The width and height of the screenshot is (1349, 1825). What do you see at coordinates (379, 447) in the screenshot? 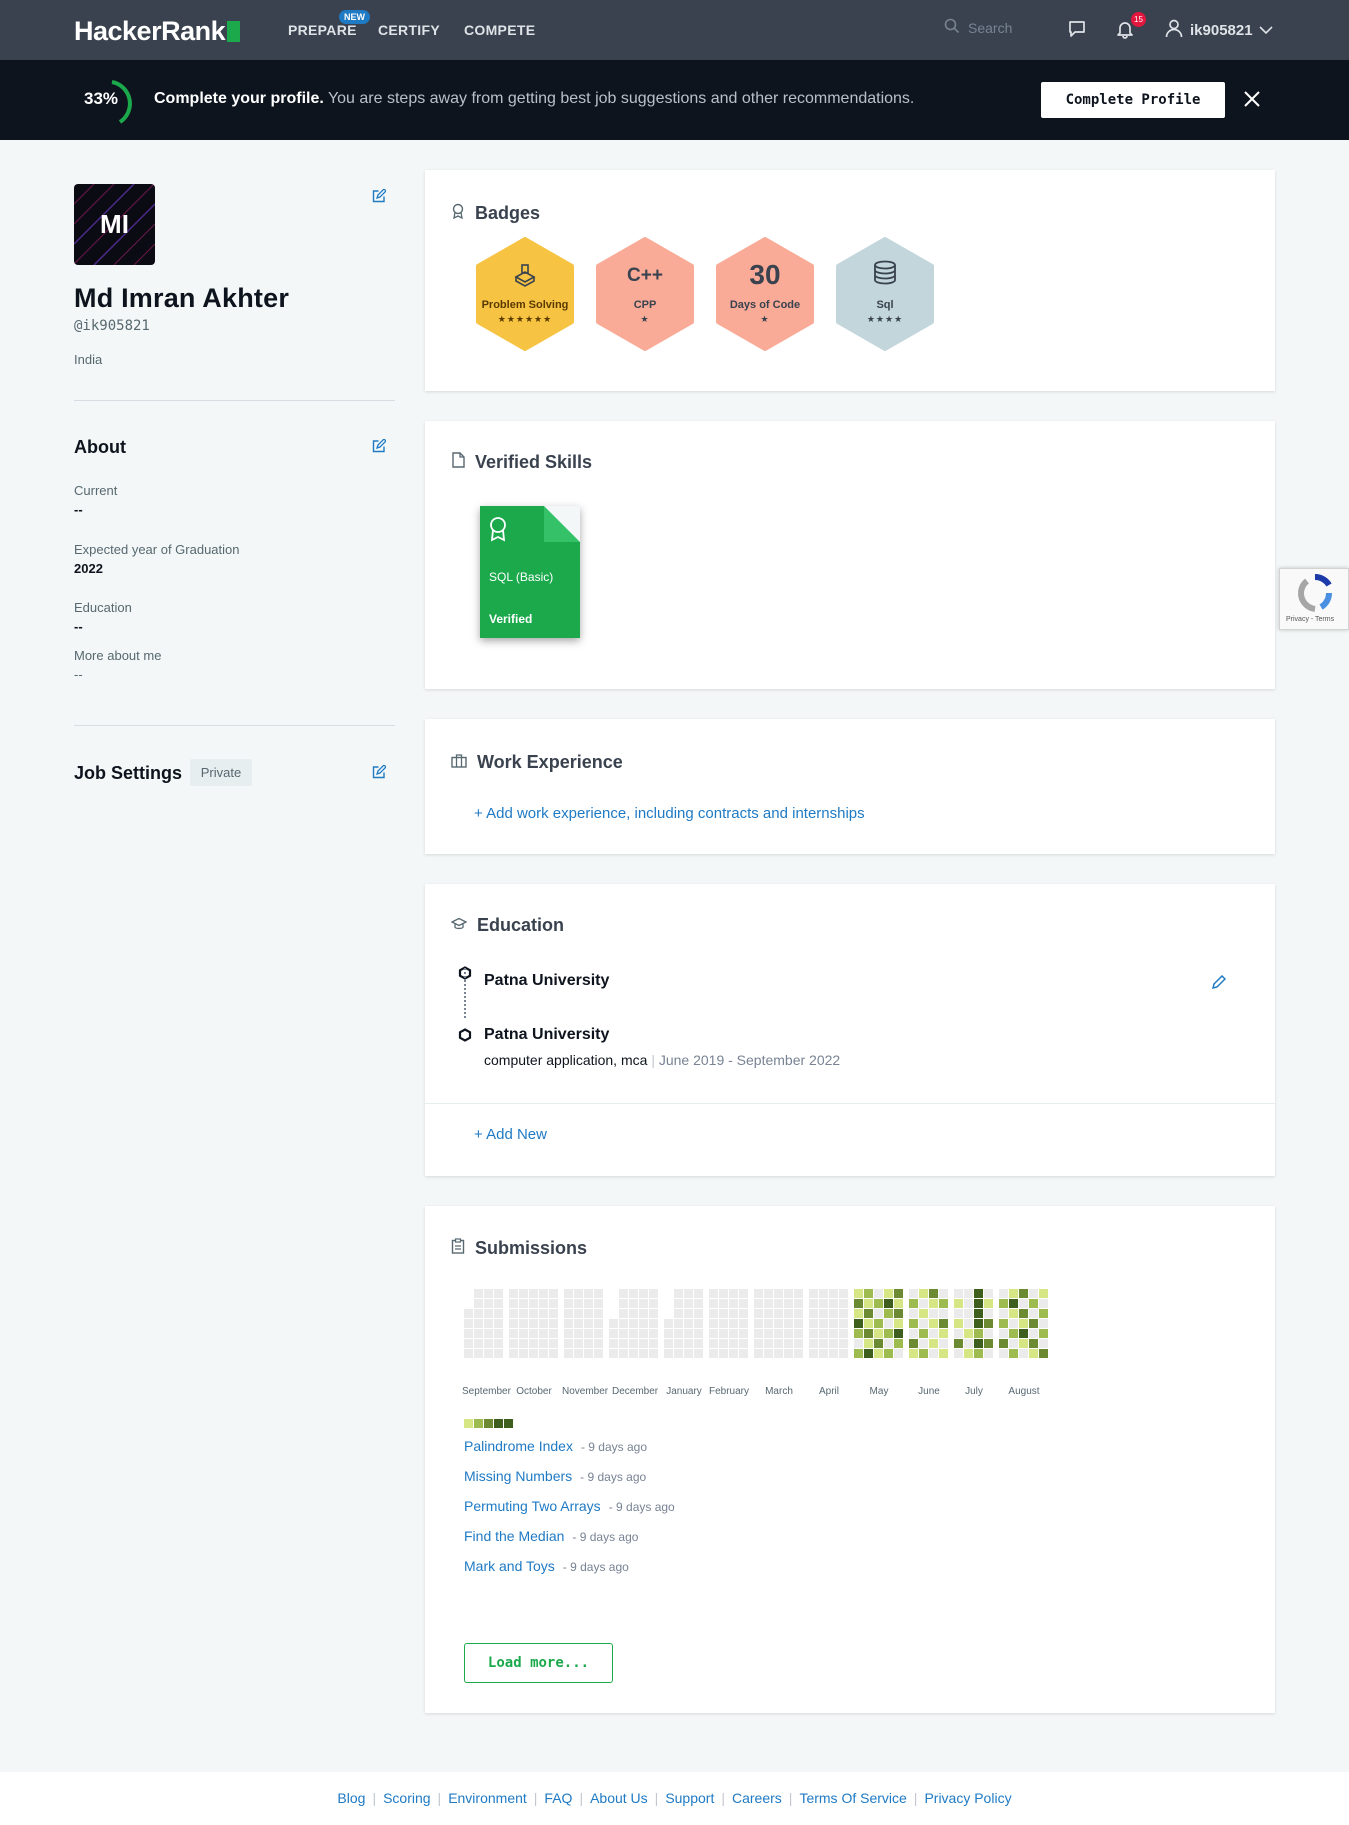
I see `edit-about-icon` at bounding box center [379, 447].